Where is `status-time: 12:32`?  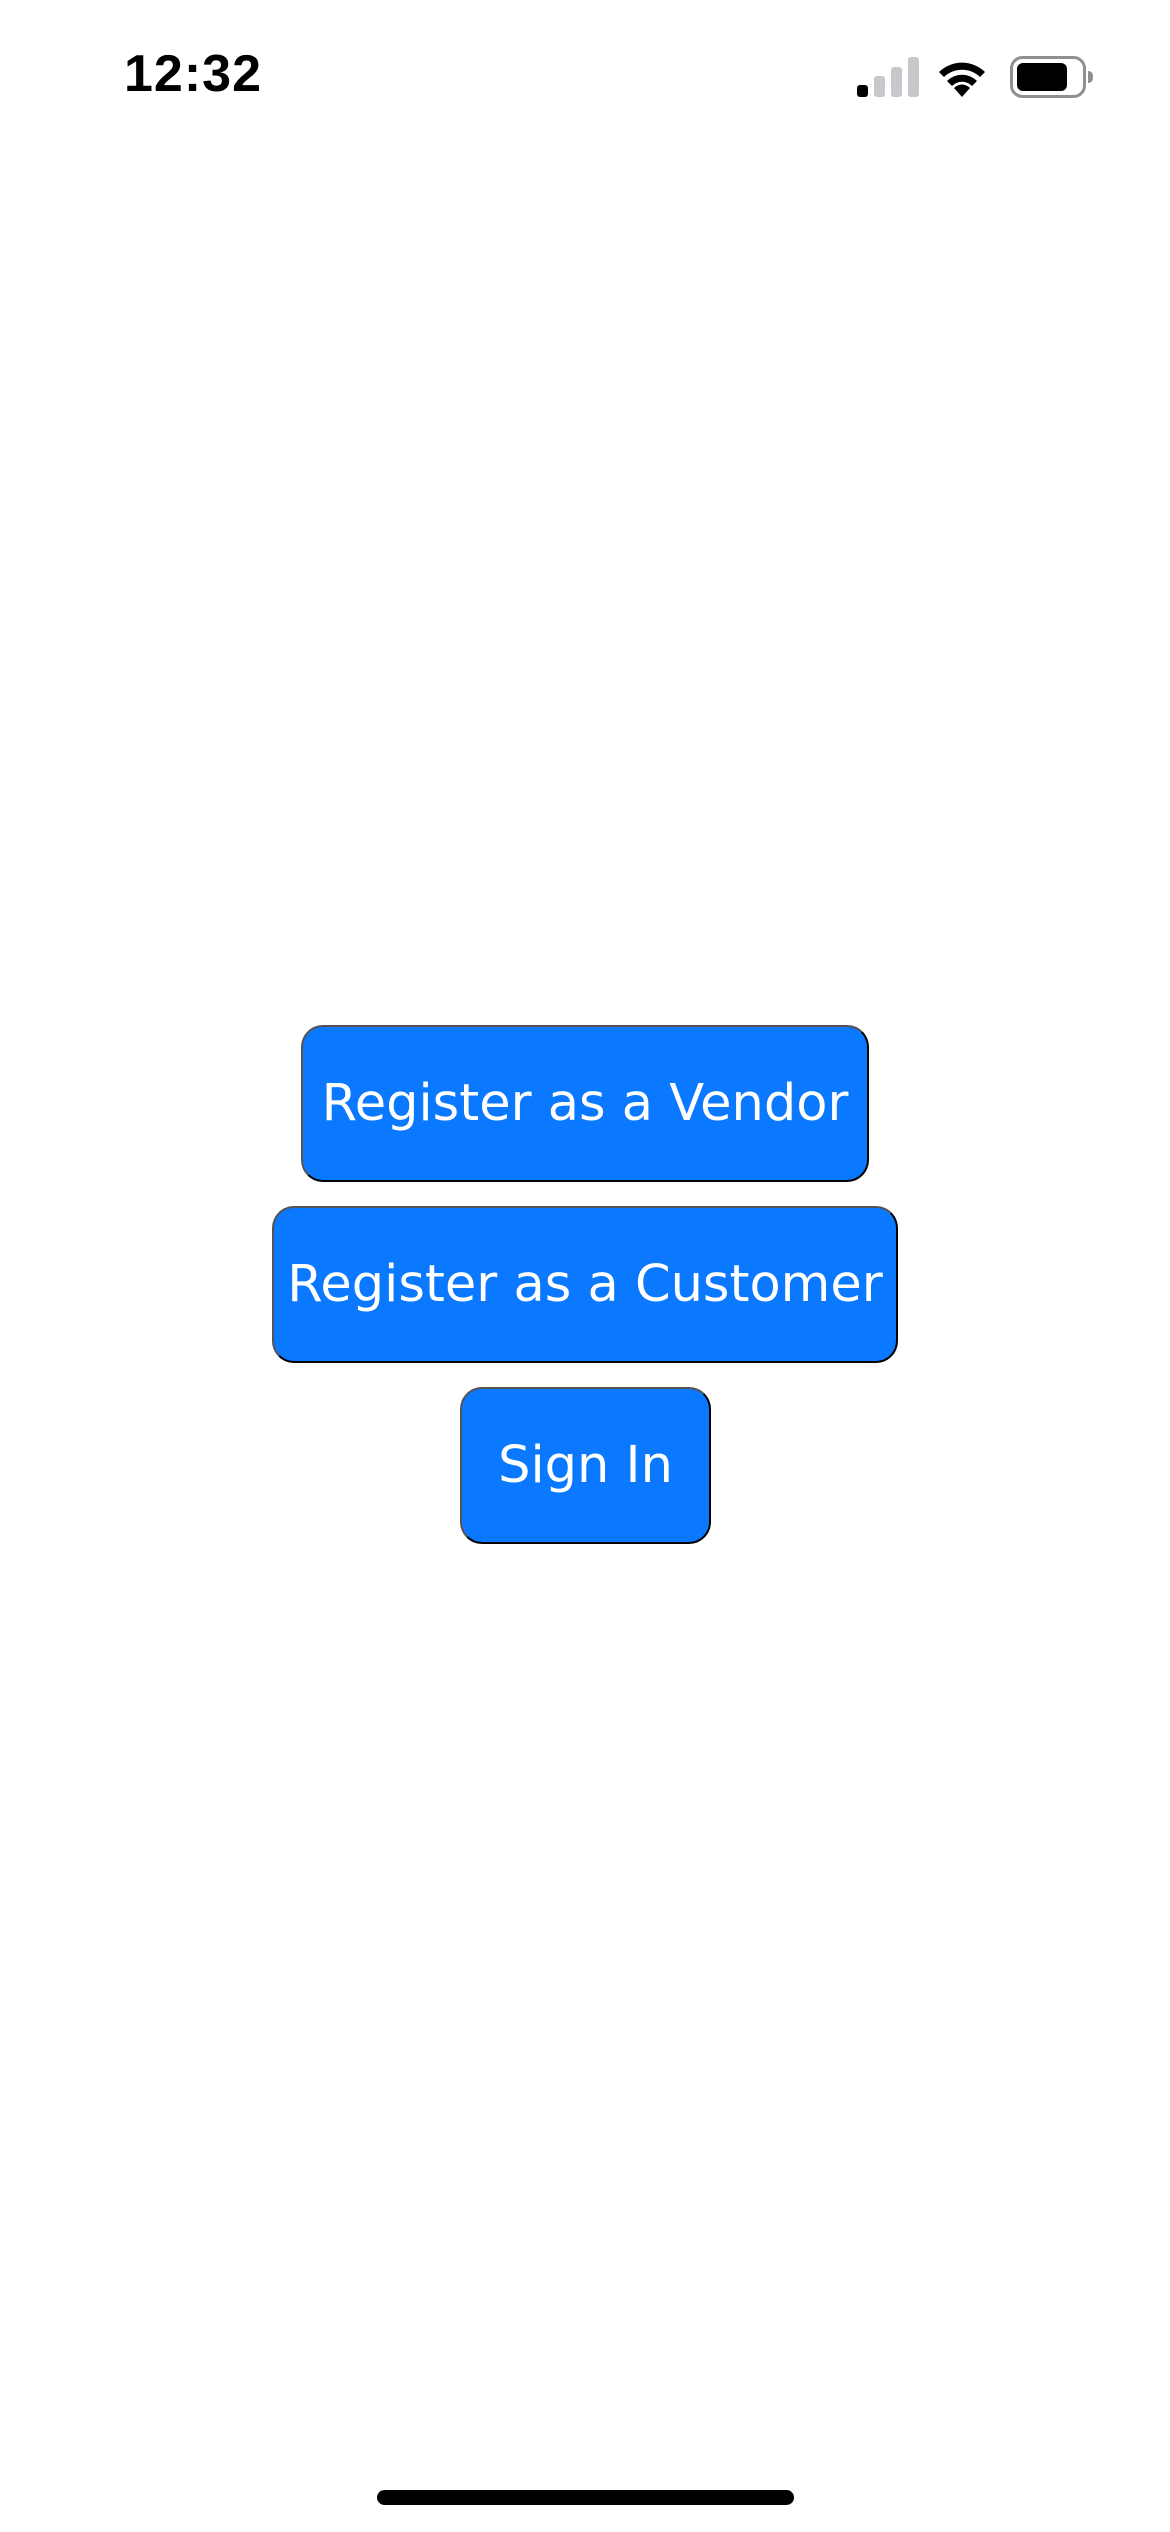
status-time: 12:32 is located at coordinates (193, 74).